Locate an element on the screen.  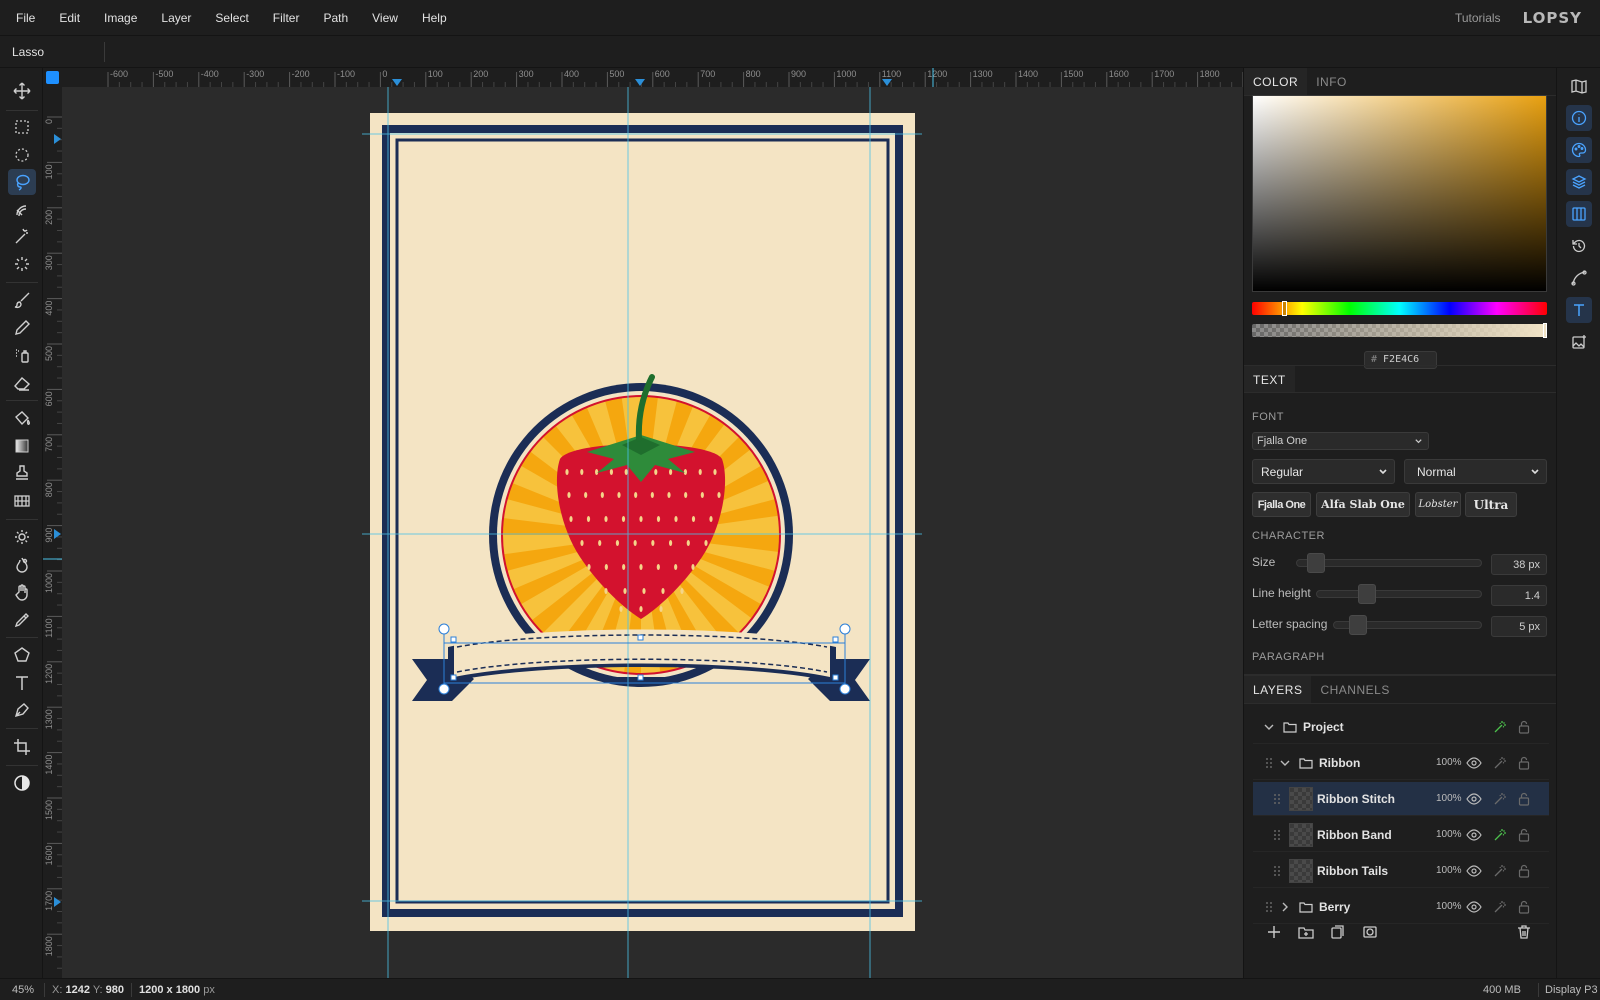
menu-layer: Layer is located at coordinates (176, 18).